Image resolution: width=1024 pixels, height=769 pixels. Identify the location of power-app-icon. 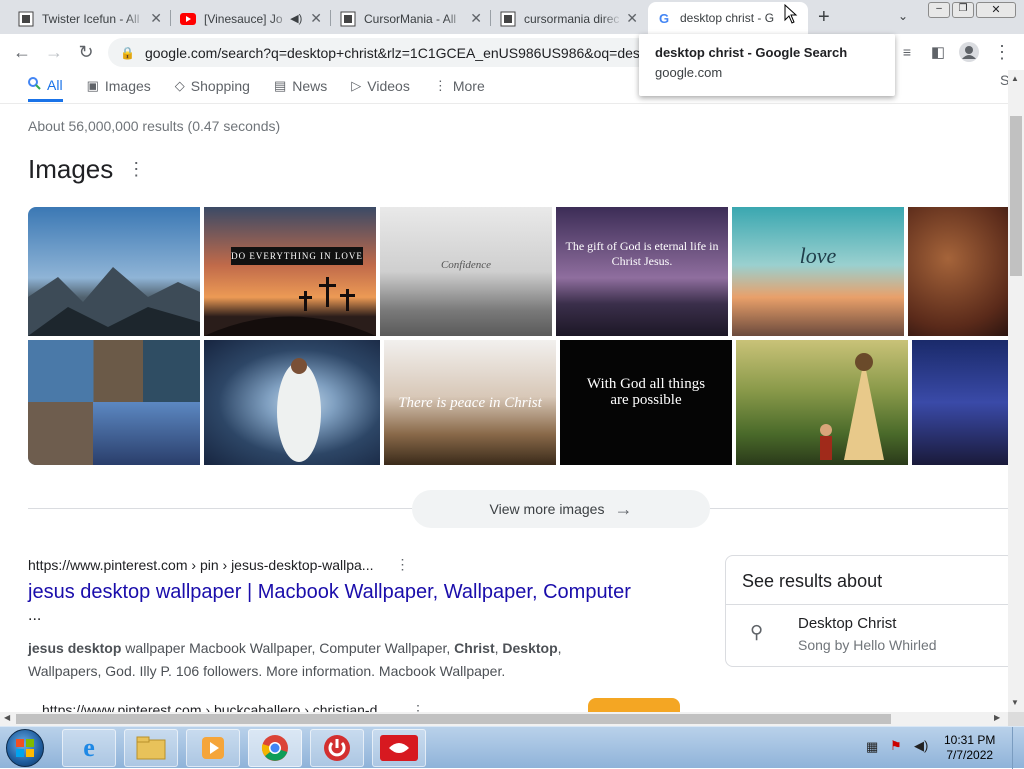
(337, 748).